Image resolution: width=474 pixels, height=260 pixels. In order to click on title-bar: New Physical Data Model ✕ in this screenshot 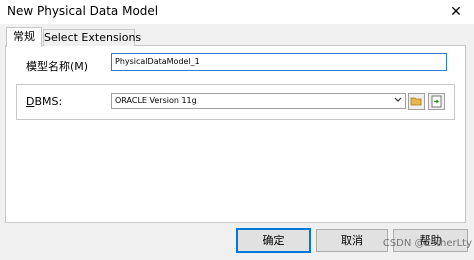, I will do `click(237, 12)`.